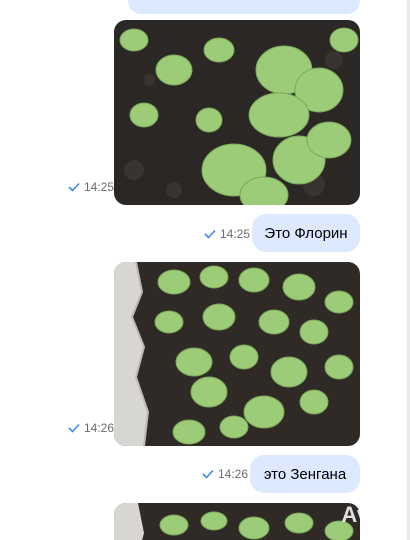  I want to click on photo-1-status: 14:25, so click(91, 187).